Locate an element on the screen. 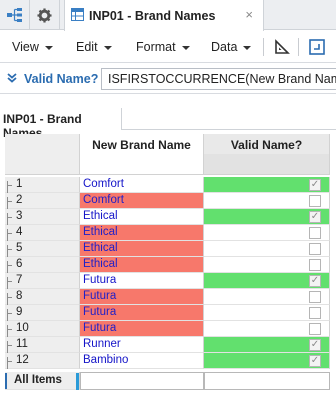  column-header-label: Valid Name? is located at coordinates (266, 145).